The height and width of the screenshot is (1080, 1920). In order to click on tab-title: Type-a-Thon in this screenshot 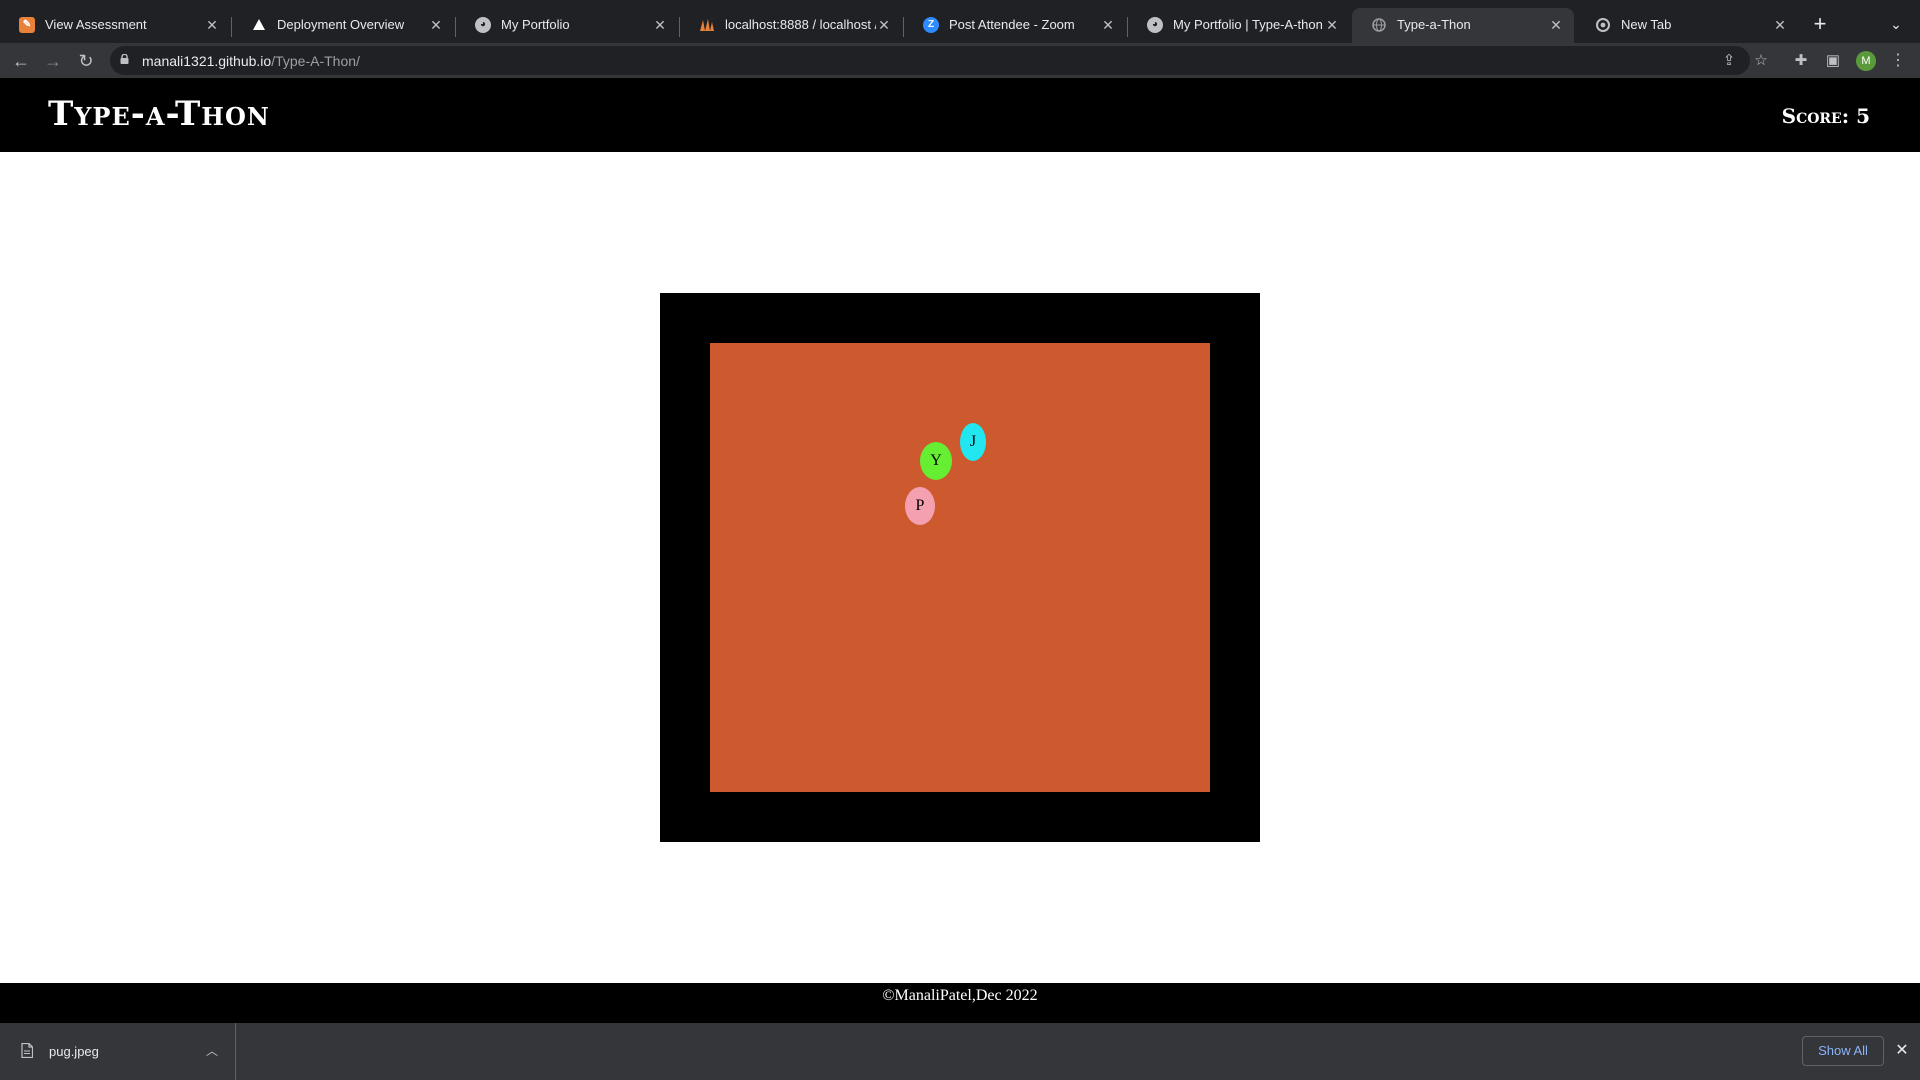, I will do `click(1434, 24)`.